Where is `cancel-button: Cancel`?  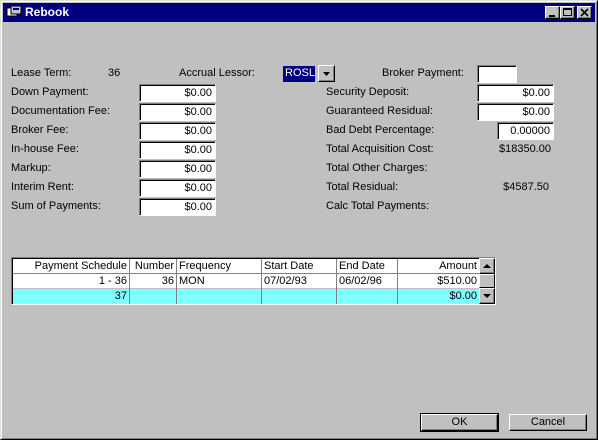
cancel-button: Cancel is located at coordinates (548, 422).